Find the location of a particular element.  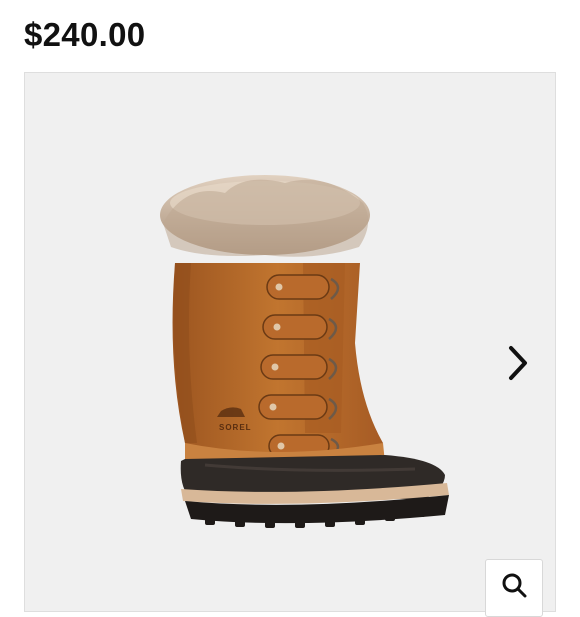

zoom-button is located at coordinates (514, 588).